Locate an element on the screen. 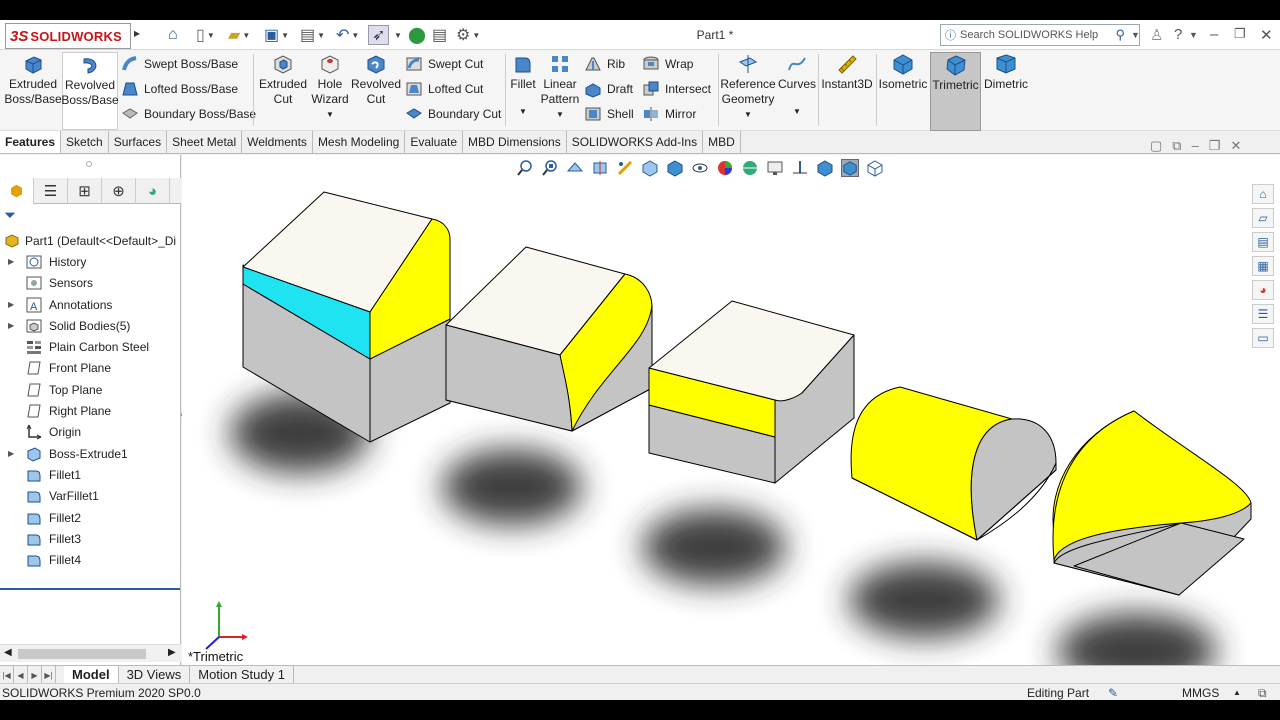 Image resolution: width=1280 pixels, height=720 pixels. tree-item-sensors: Sensors is located at coordinates (90, 283).